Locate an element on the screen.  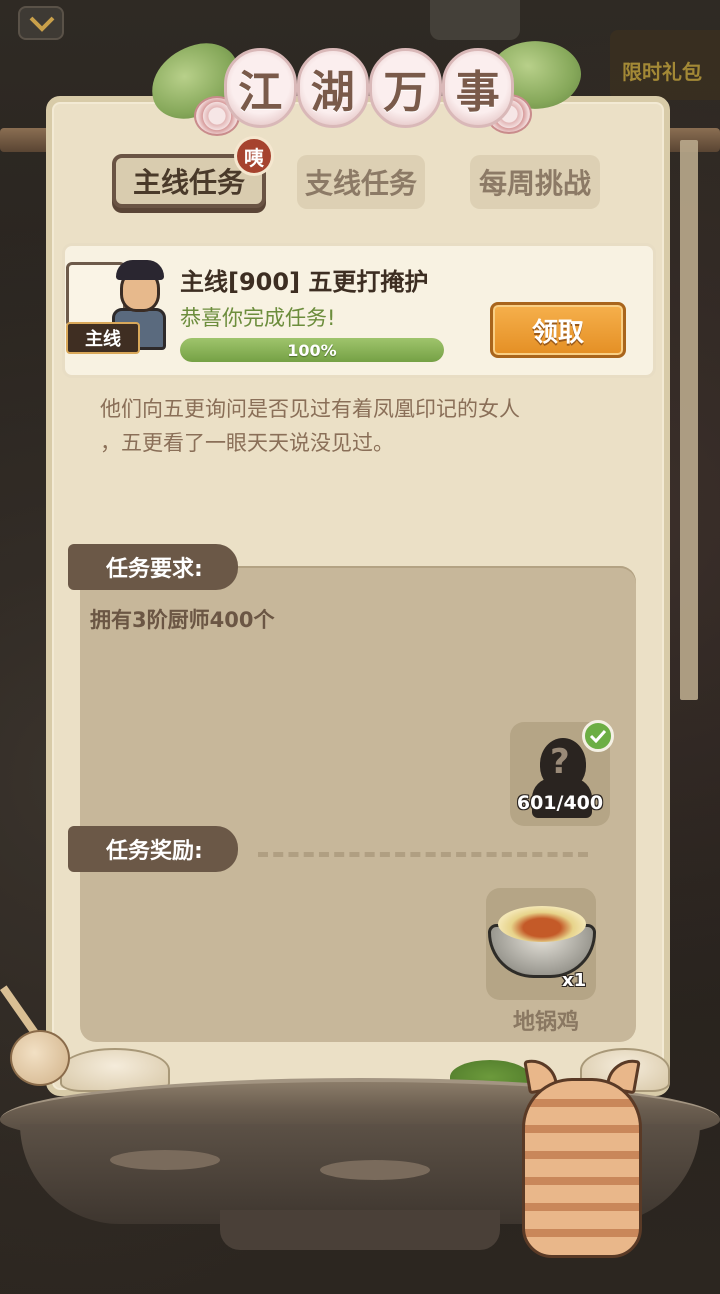
cat-mascot-icon is located at coordinates (582, 1161).